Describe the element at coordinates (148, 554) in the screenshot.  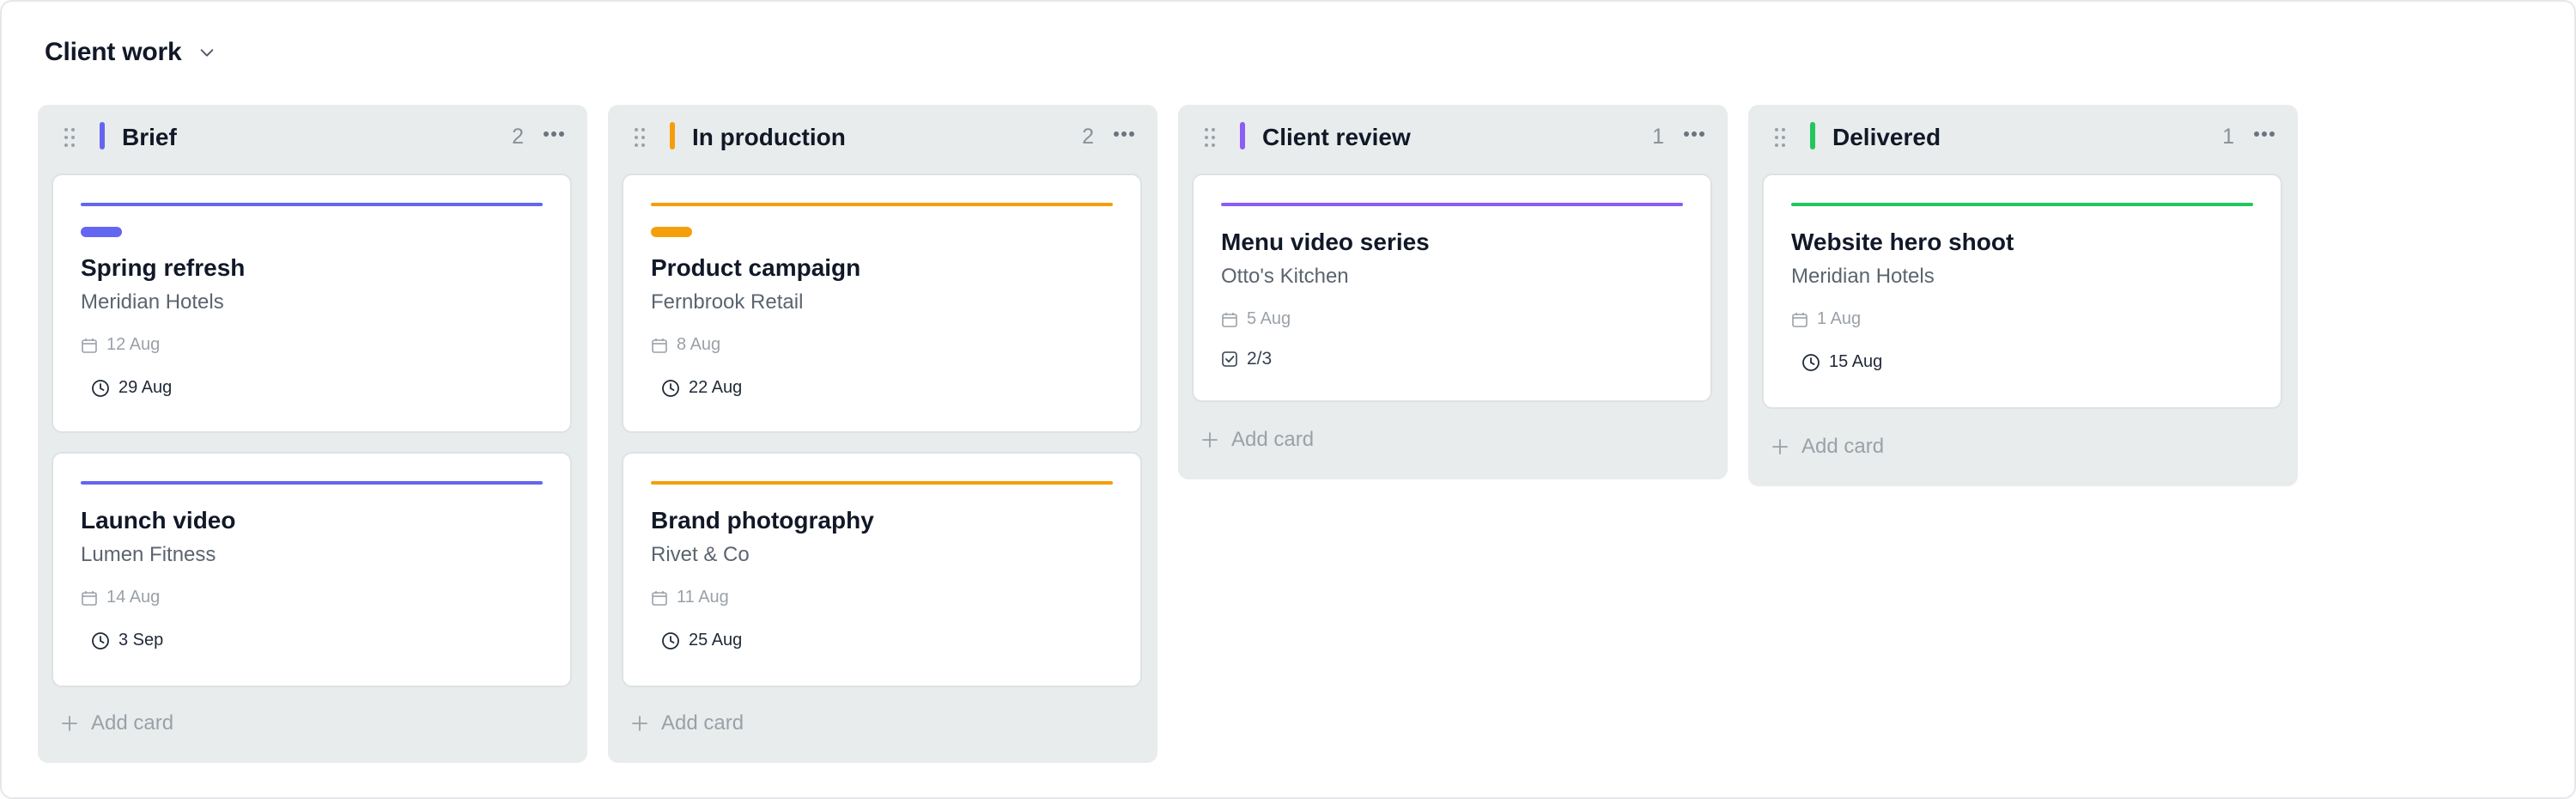
I see `card-client: Lumen Fitness` at that location.